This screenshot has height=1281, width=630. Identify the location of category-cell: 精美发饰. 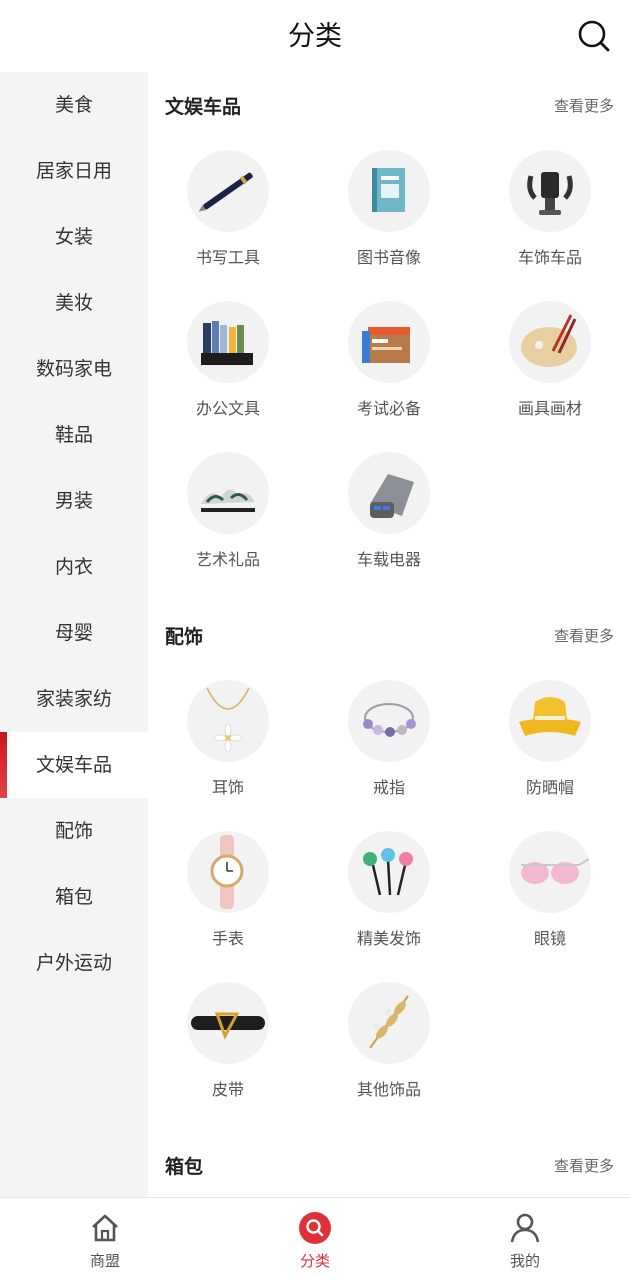
(389, 896).